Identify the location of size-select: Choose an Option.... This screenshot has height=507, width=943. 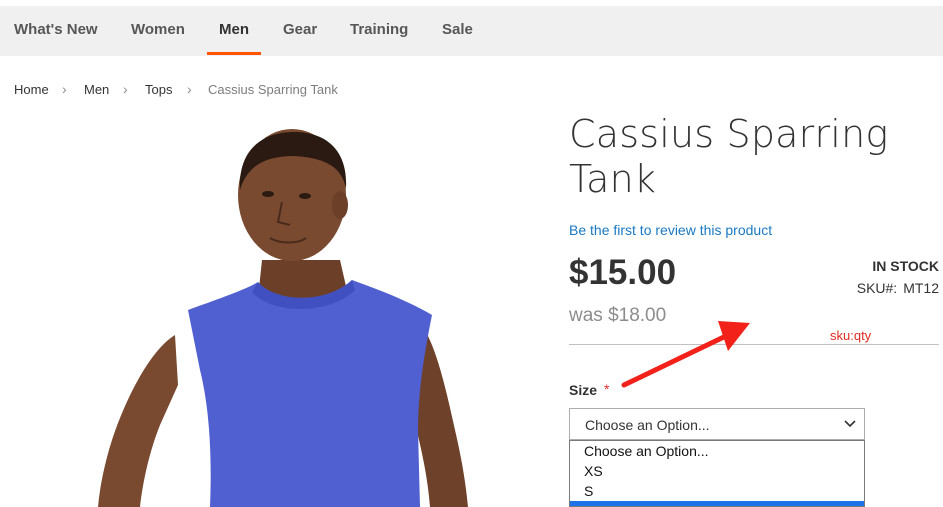
(717, 424).